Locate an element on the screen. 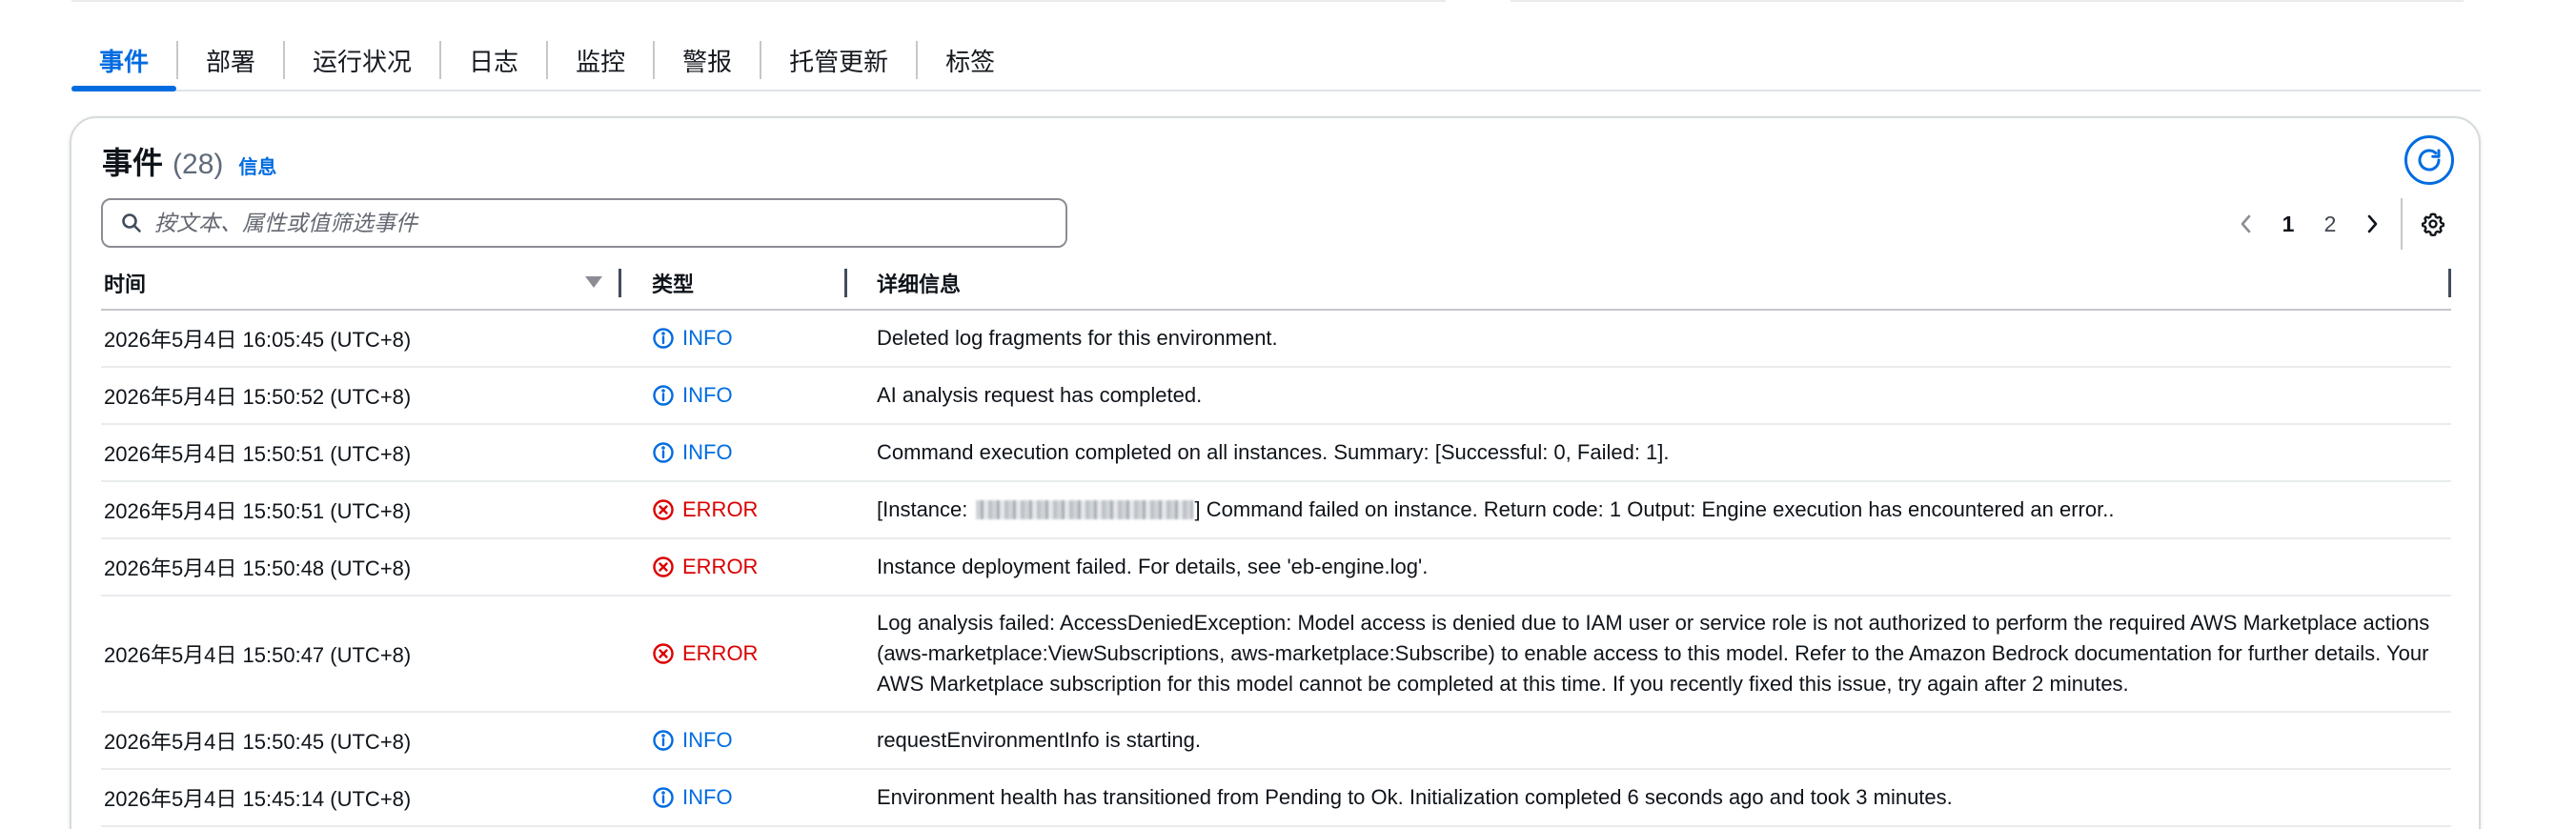  tab-tags: 标签 is located at coordinates (970, 60).